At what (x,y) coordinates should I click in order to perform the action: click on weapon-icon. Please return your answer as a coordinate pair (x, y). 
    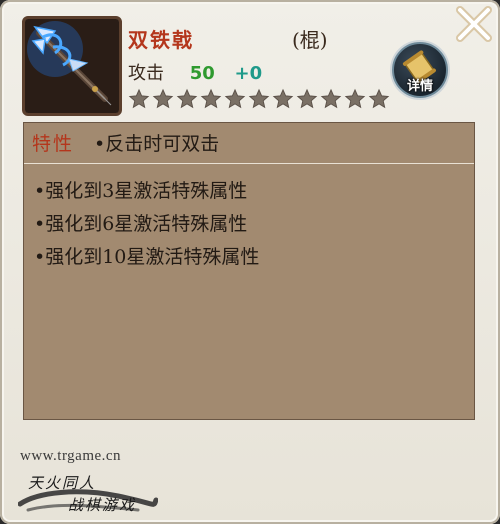
    Looking at the image, I should click on (72, 66).